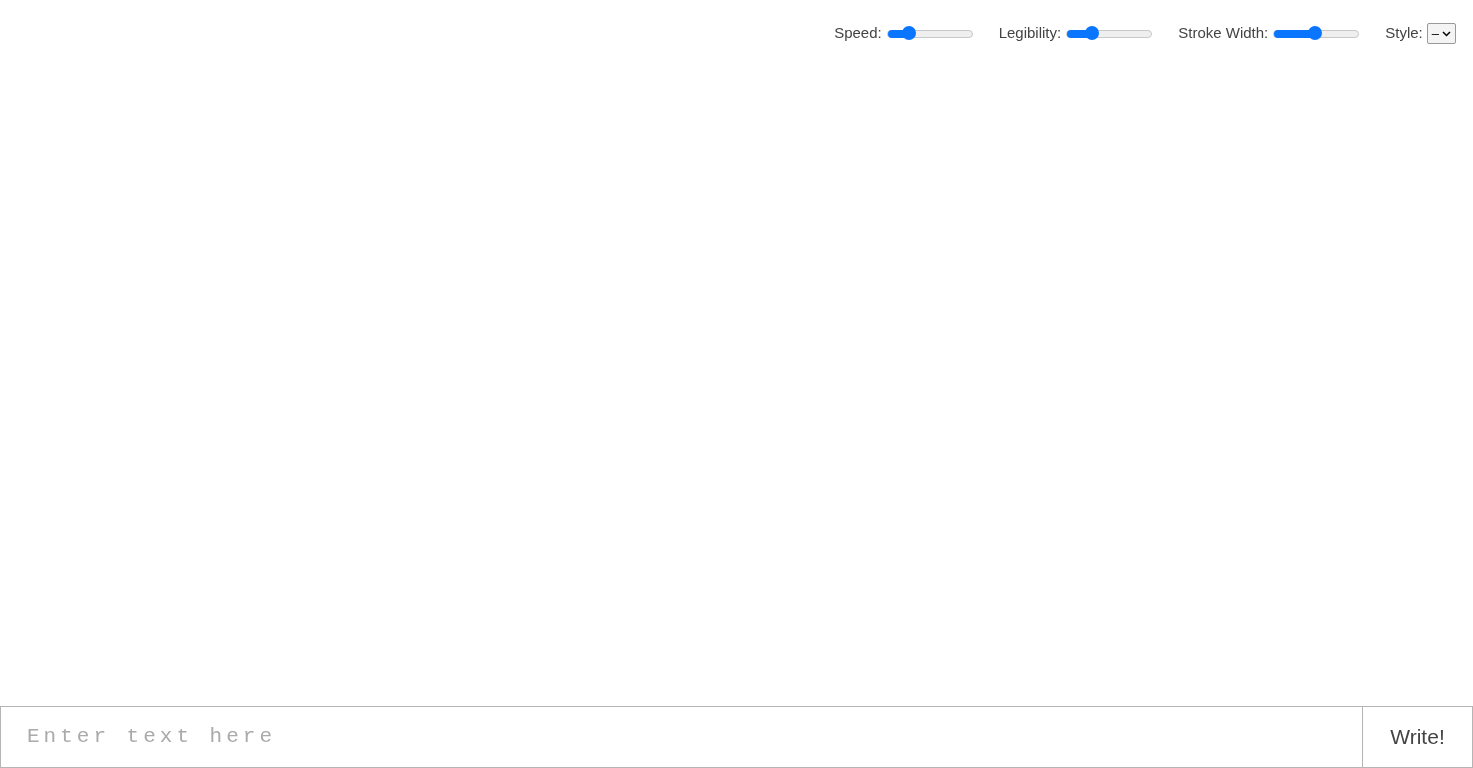 The height and width of the screenshot is (768, 1473). I want to click on write-button: Write!, so click(1418, 737).